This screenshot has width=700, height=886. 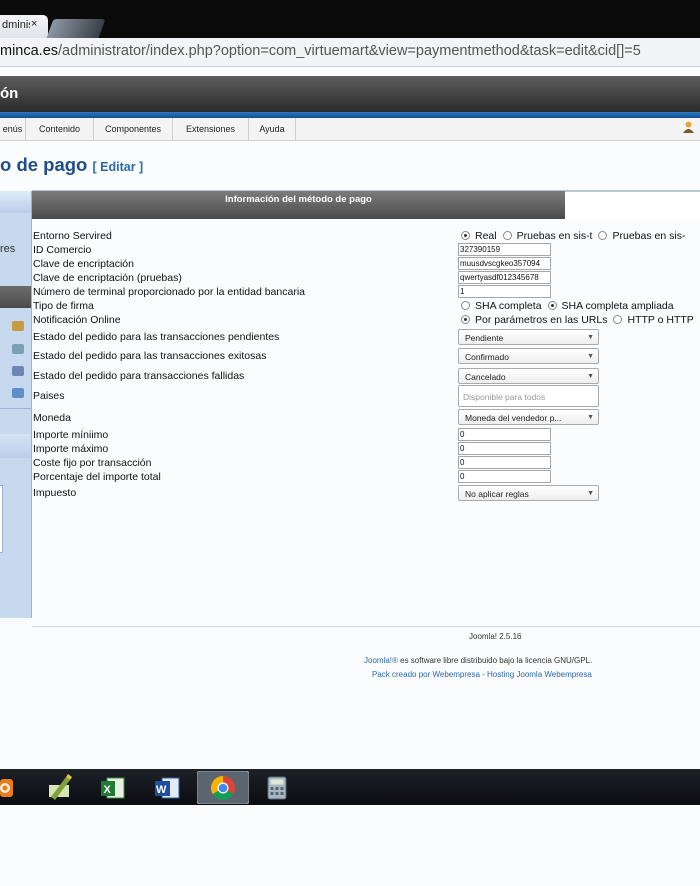 What do you see at coordinates (465, 319) in the screenshot?
I see `radio-parametros-urls` at bounding box center [465, 319].